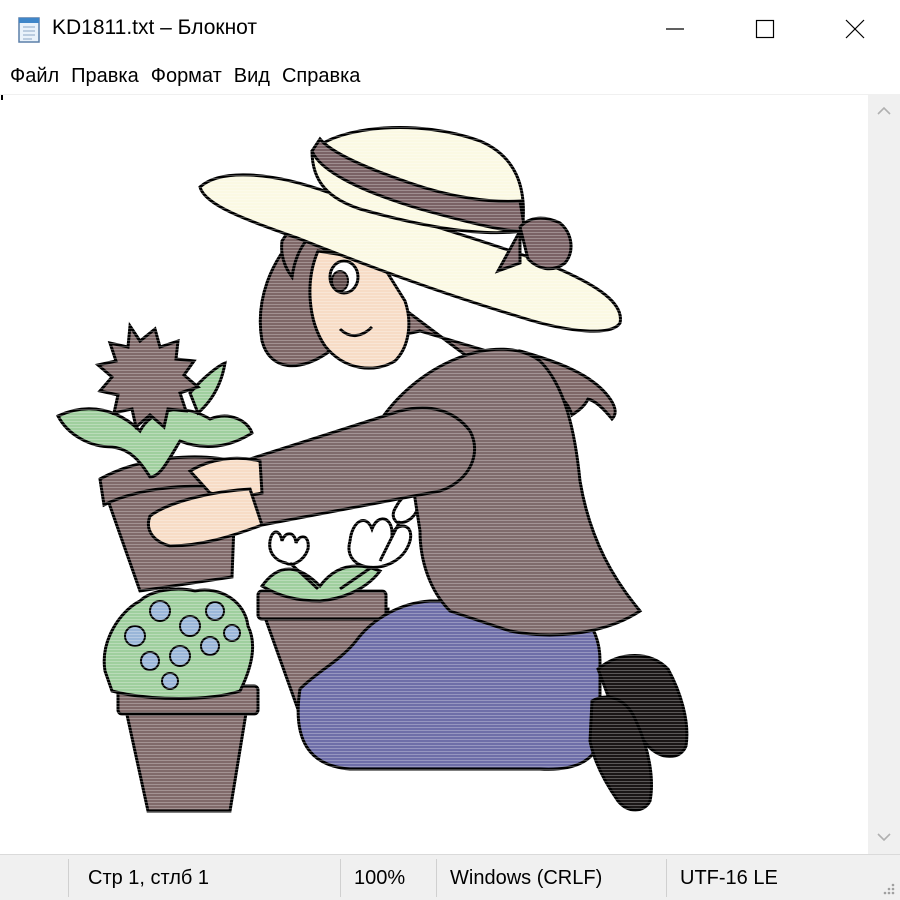  I want to click on scroll-down-button, so click(884, 837).